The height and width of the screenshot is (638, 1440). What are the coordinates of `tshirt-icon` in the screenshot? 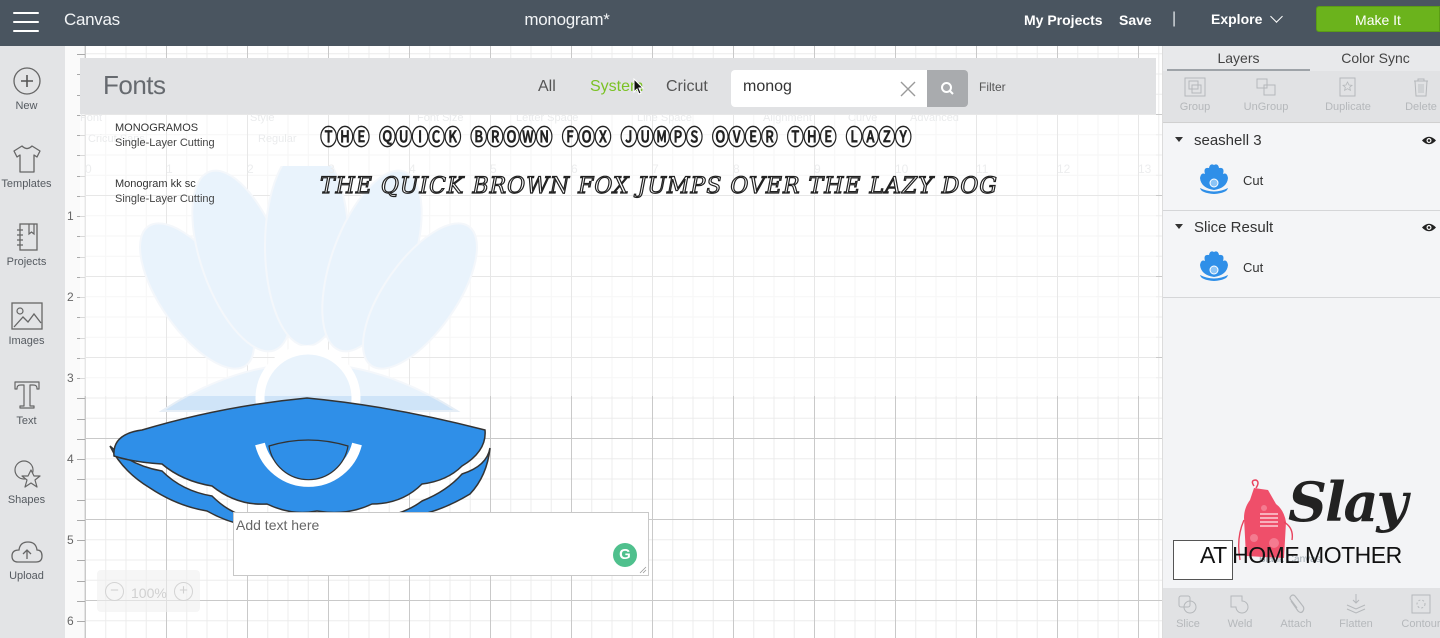 It's located at (26, 159).